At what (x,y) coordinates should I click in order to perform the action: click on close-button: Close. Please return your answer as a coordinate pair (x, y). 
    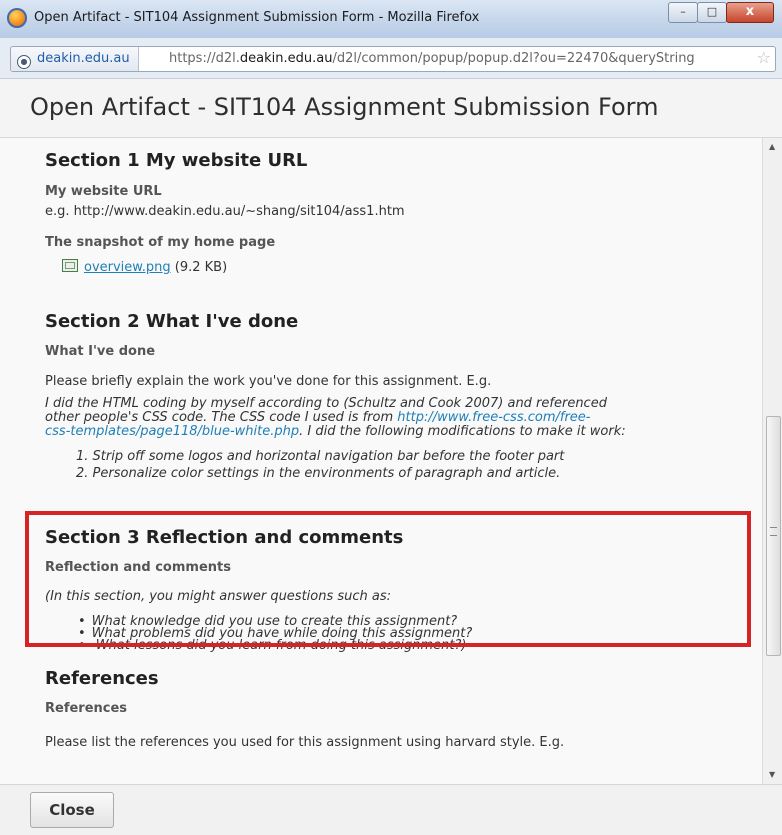
    Looking at the image, I should click on (72, 810).